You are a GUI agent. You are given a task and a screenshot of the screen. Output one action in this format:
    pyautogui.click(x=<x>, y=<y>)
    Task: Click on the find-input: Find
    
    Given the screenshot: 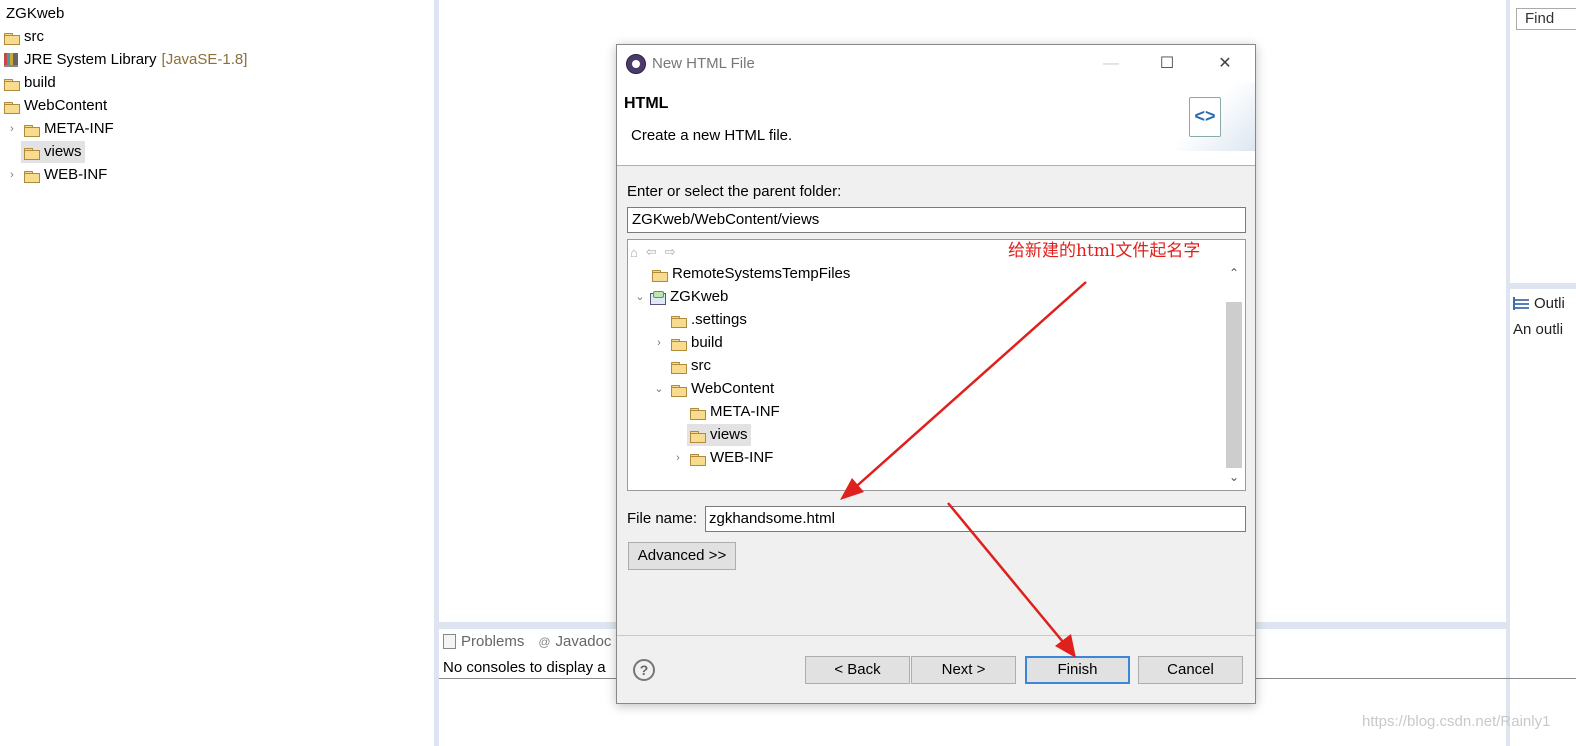 What is the action you would take?
    pyautogui.click(x=1546, y=19)
    